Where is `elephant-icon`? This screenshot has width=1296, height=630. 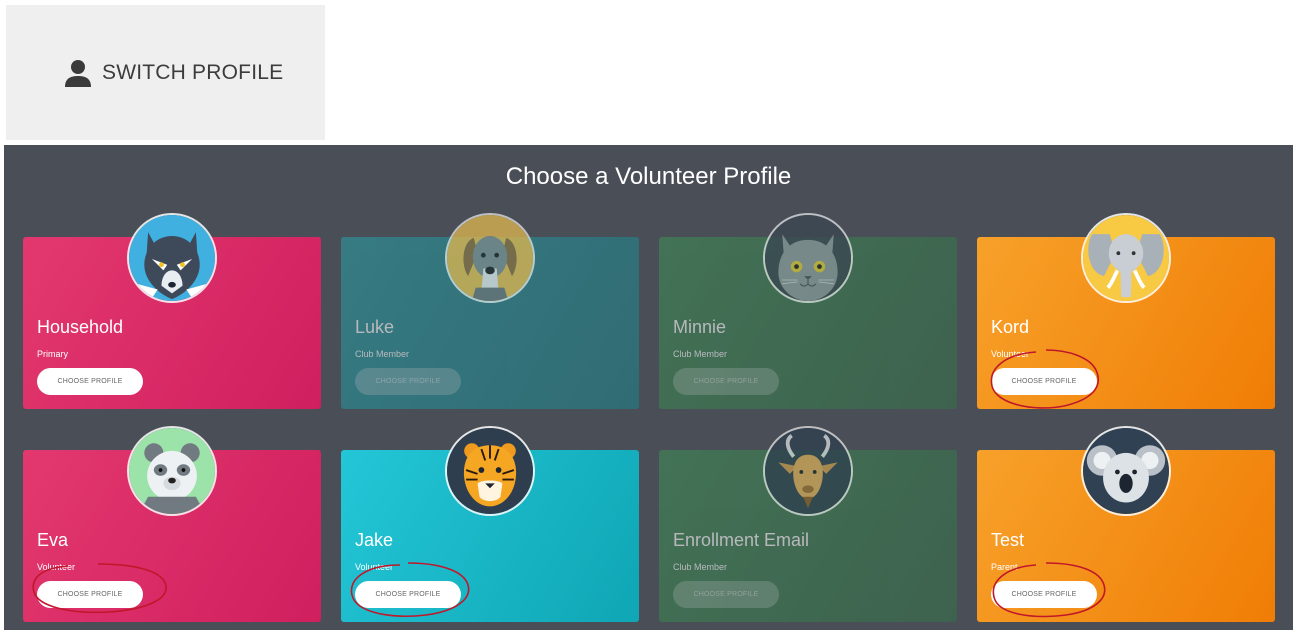
elephant-icon is located at coordinates (1126, 258).